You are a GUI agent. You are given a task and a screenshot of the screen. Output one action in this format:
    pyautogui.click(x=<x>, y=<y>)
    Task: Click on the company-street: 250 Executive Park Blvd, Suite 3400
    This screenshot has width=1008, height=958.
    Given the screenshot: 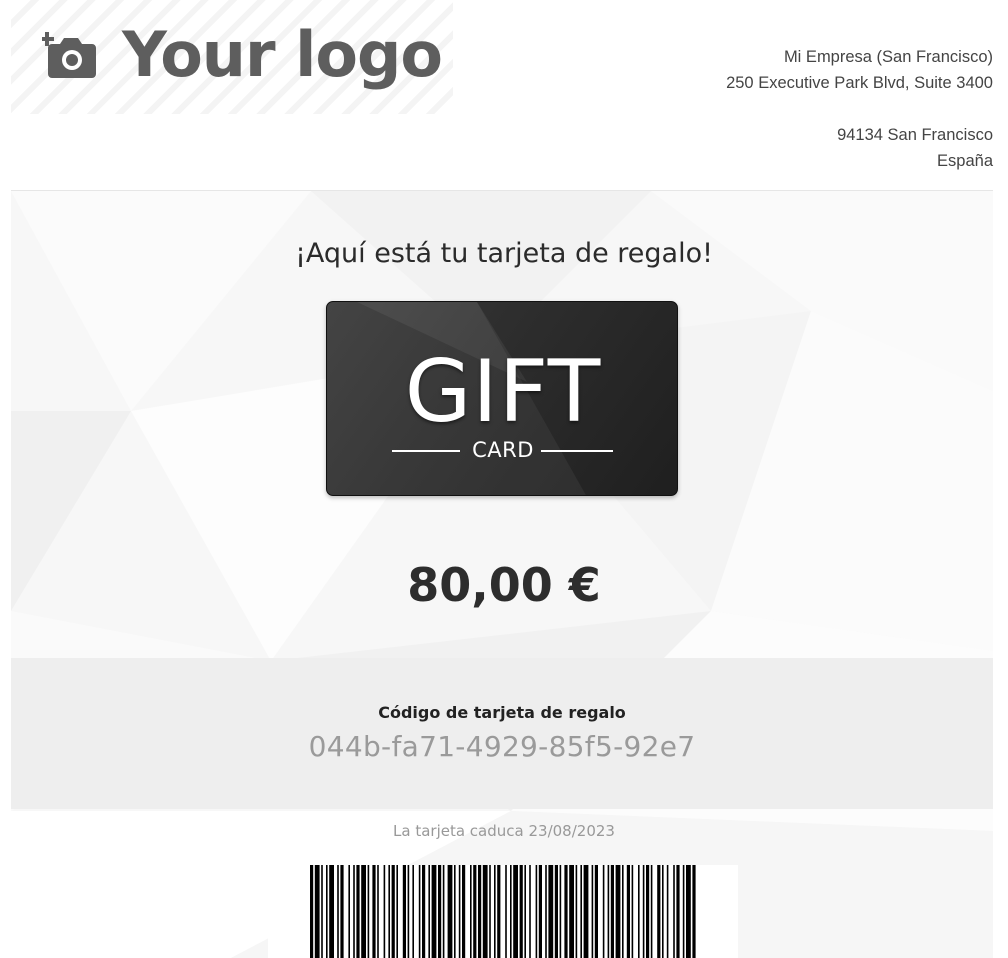 What is the action you would take?
    pyautogui.click(x=859, y=83)
    